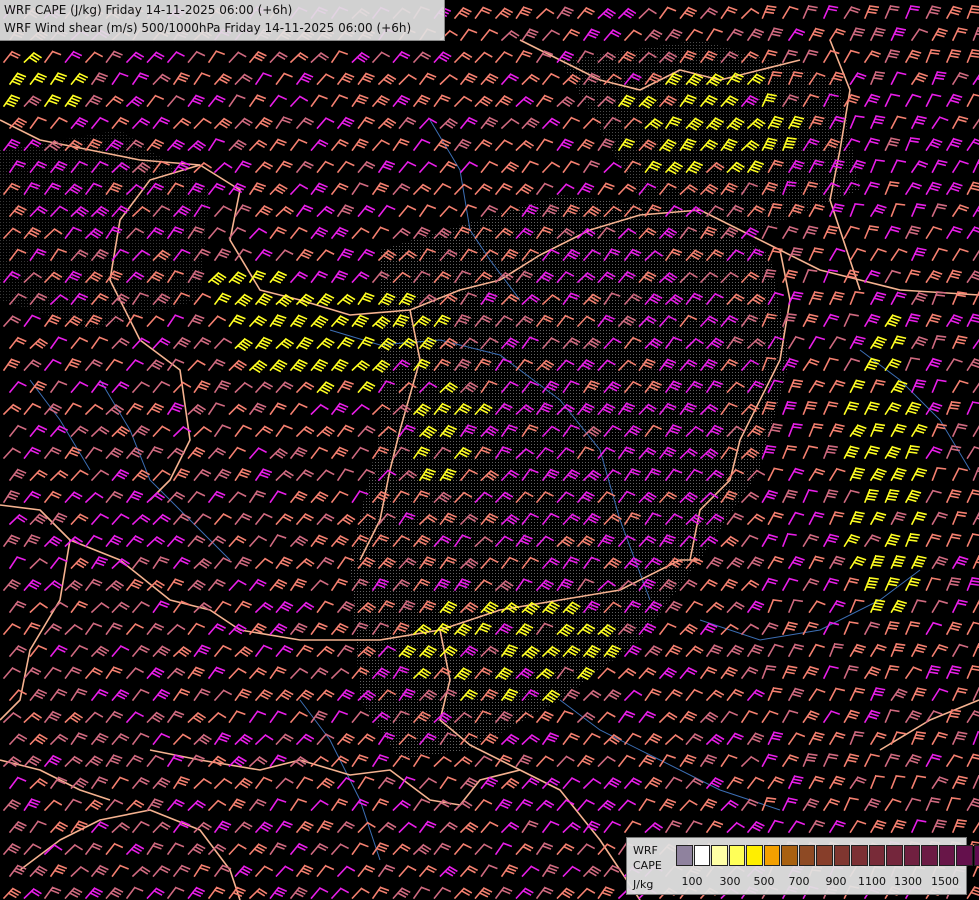 This screenshot has height=900, width=979. What do you see at coordinates (647, 865) in the screenshot?
I see `legend-variable-label: CAPE` at bounding box center [647, 865].